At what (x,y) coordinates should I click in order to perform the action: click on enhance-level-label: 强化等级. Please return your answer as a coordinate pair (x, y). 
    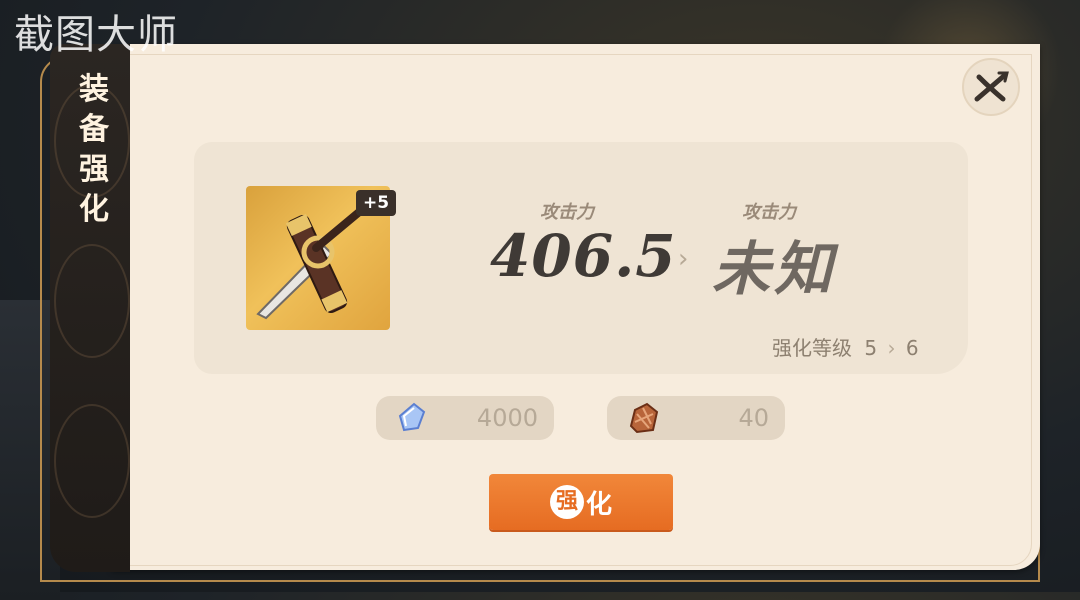
    Looking at the image, I should click on (812, 348).